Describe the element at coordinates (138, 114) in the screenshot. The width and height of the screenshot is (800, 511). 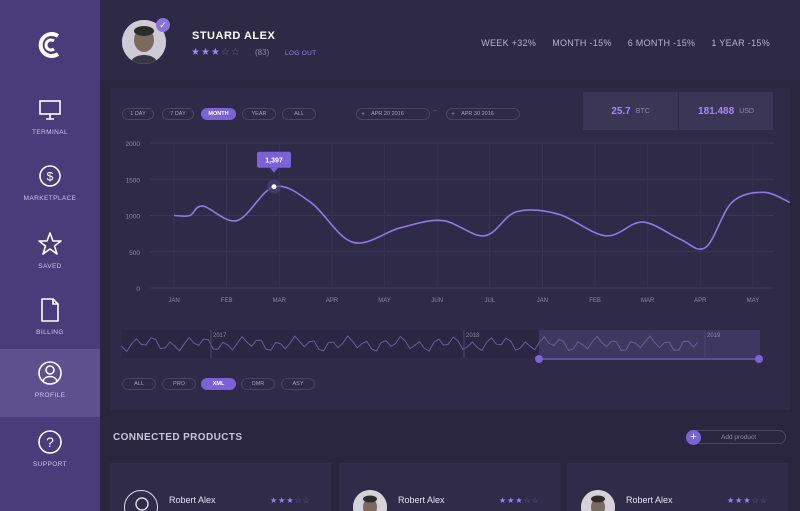
I see `range-1-day: 1 DAY` at that location.